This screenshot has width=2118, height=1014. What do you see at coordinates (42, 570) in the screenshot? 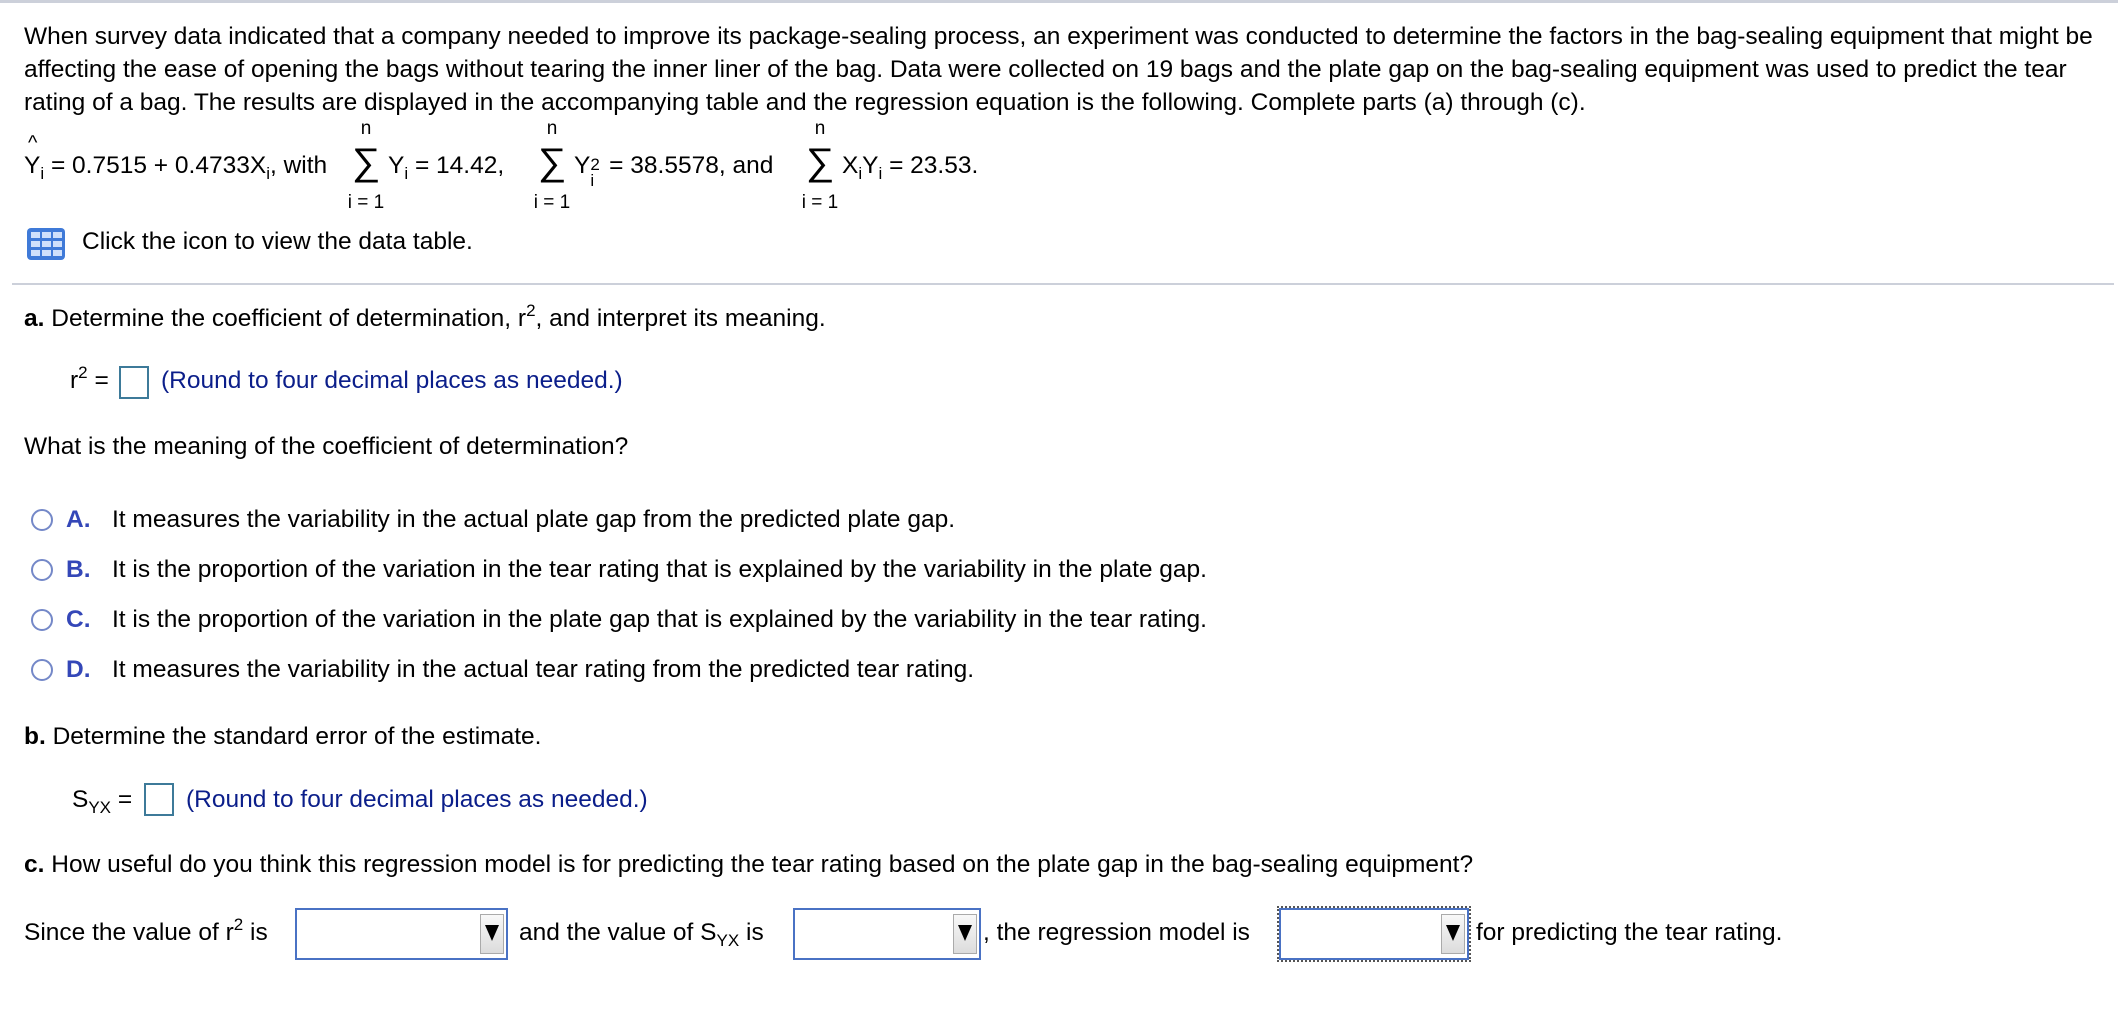
I see `option-b-radio` at bounding box center [42, 570].